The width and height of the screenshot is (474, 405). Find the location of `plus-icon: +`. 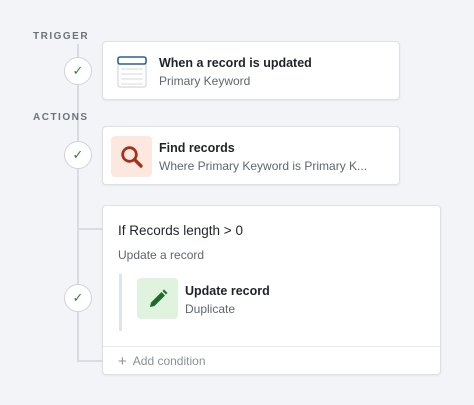

plus-icon: + is located at coordinates (122, 361).